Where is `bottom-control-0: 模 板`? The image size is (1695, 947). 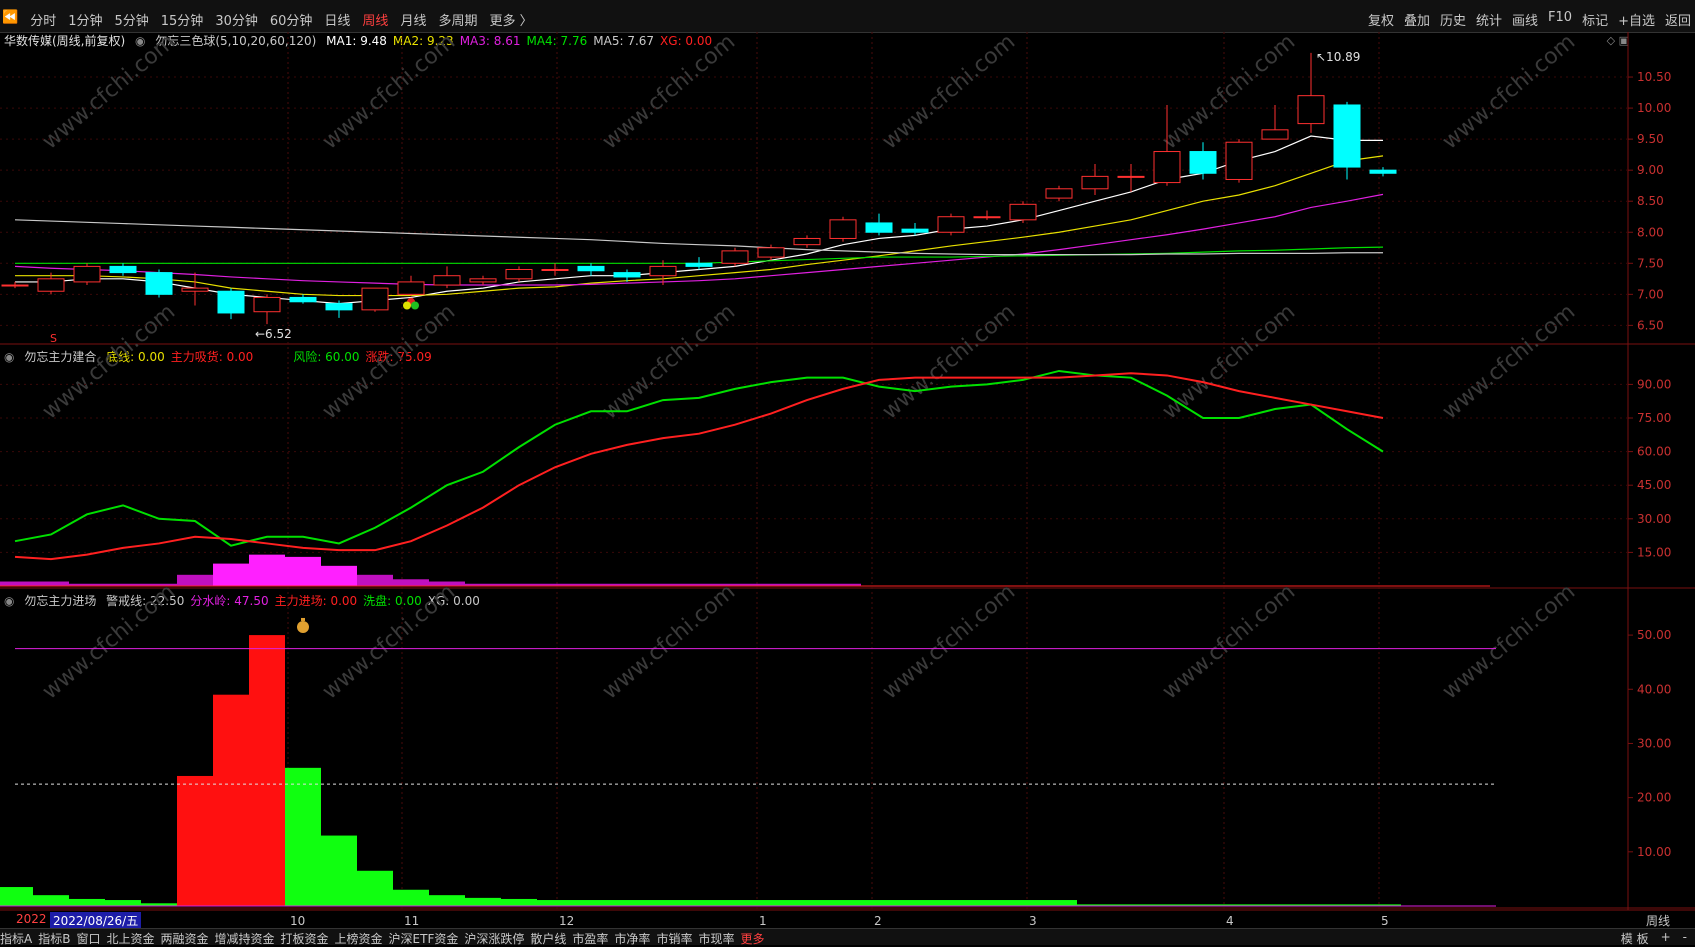
bottom-control-0: 模 板 is located at coordinates (1635, 938).